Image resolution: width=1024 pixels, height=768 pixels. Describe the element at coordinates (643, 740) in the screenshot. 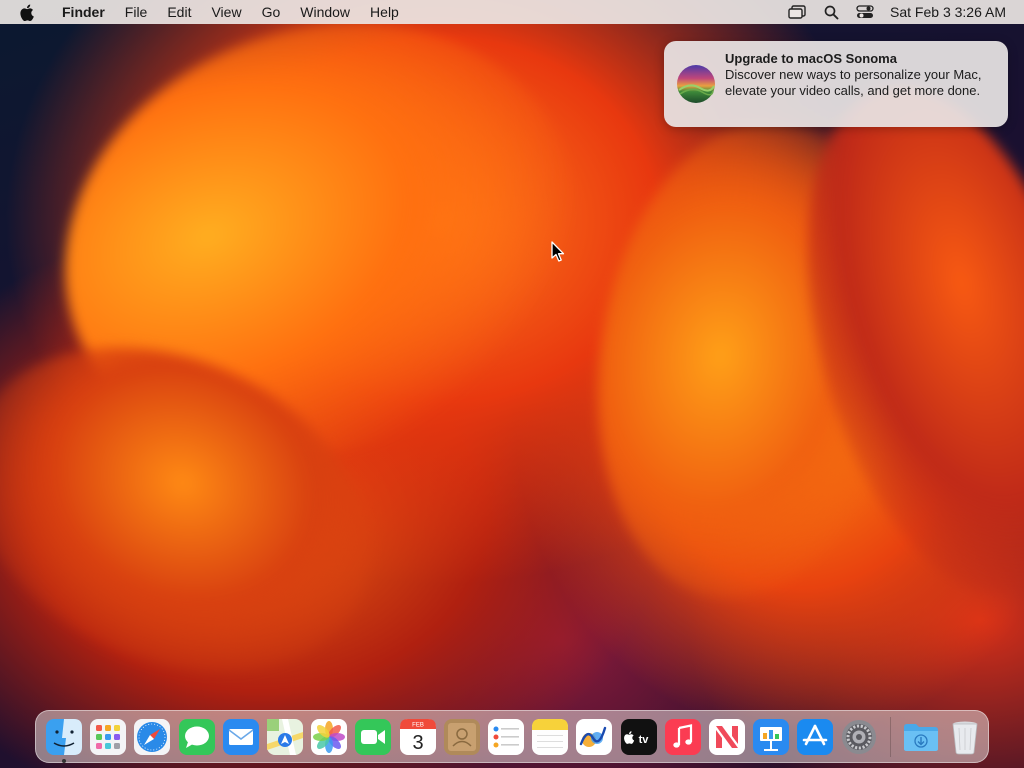

I see `tv-label: tv` at that location.